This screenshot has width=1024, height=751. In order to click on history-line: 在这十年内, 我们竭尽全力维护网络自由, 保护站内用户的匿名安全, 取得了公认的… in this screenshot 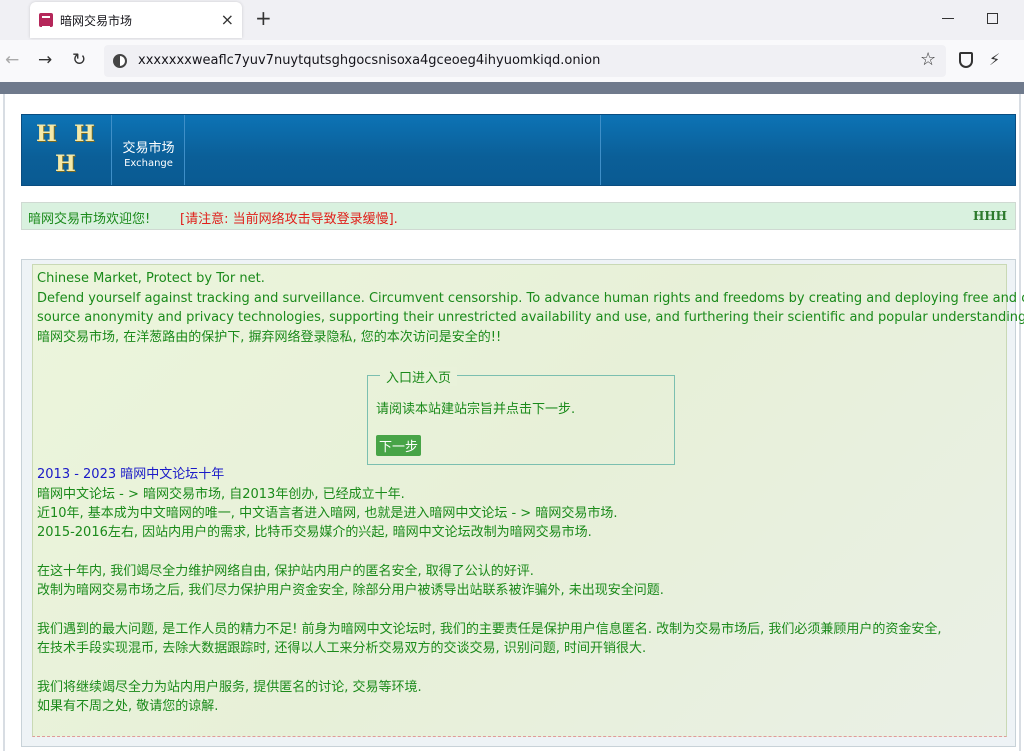, I will do `click(285, 571)`.